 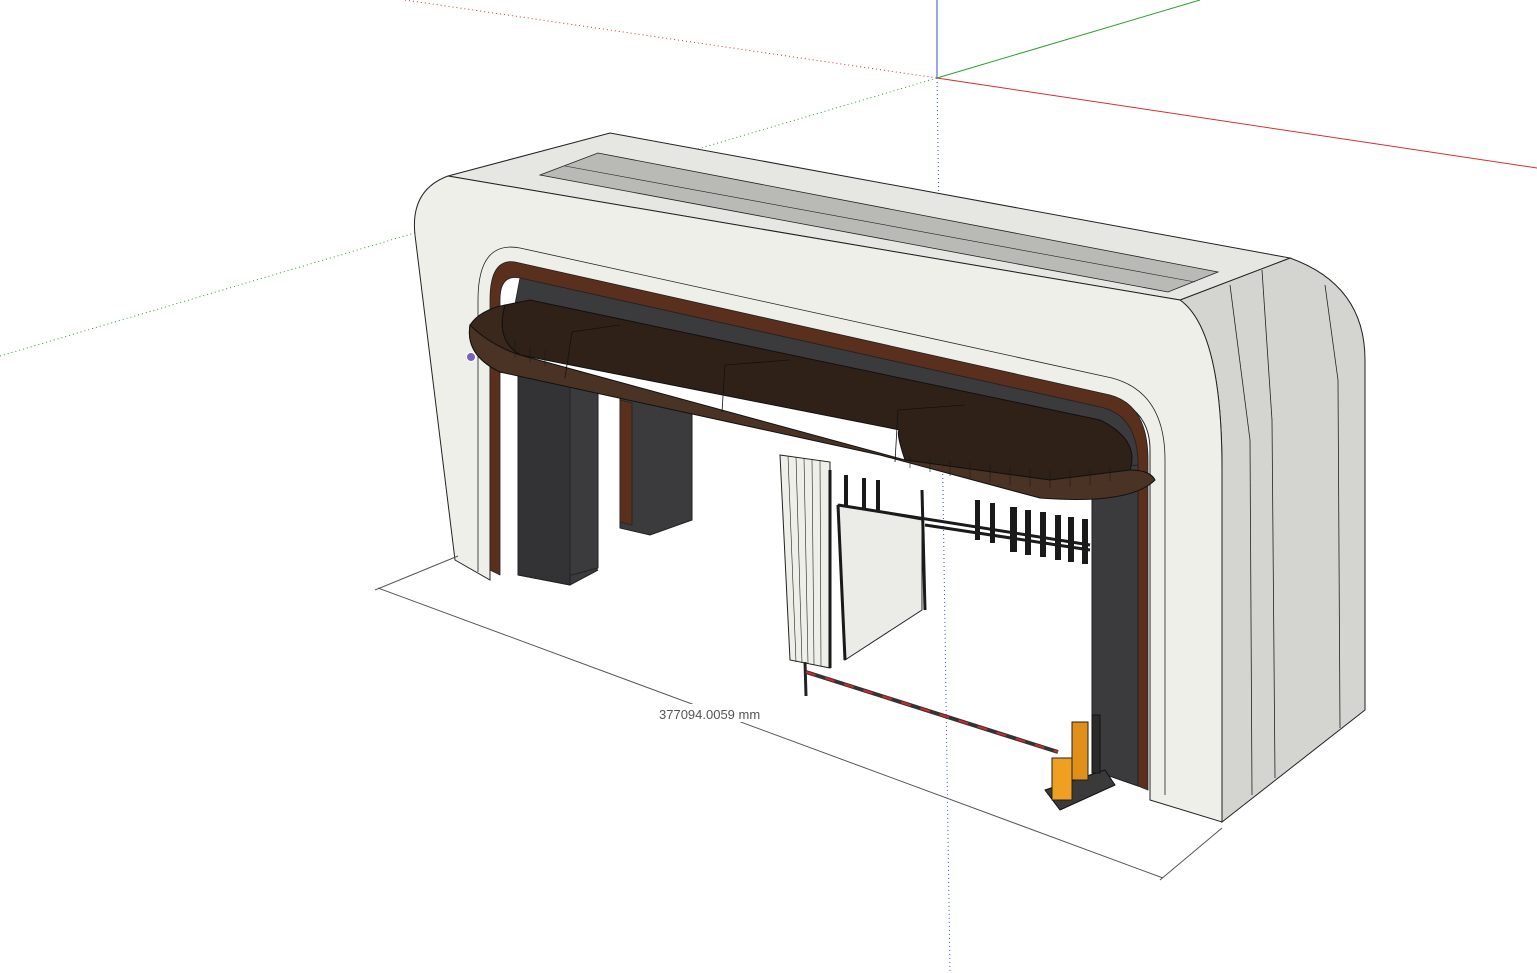 What do you see at coordinates (1062, 779) in the screenshot?
I see `barrier-body-front` at bounding box center [1062, 779].